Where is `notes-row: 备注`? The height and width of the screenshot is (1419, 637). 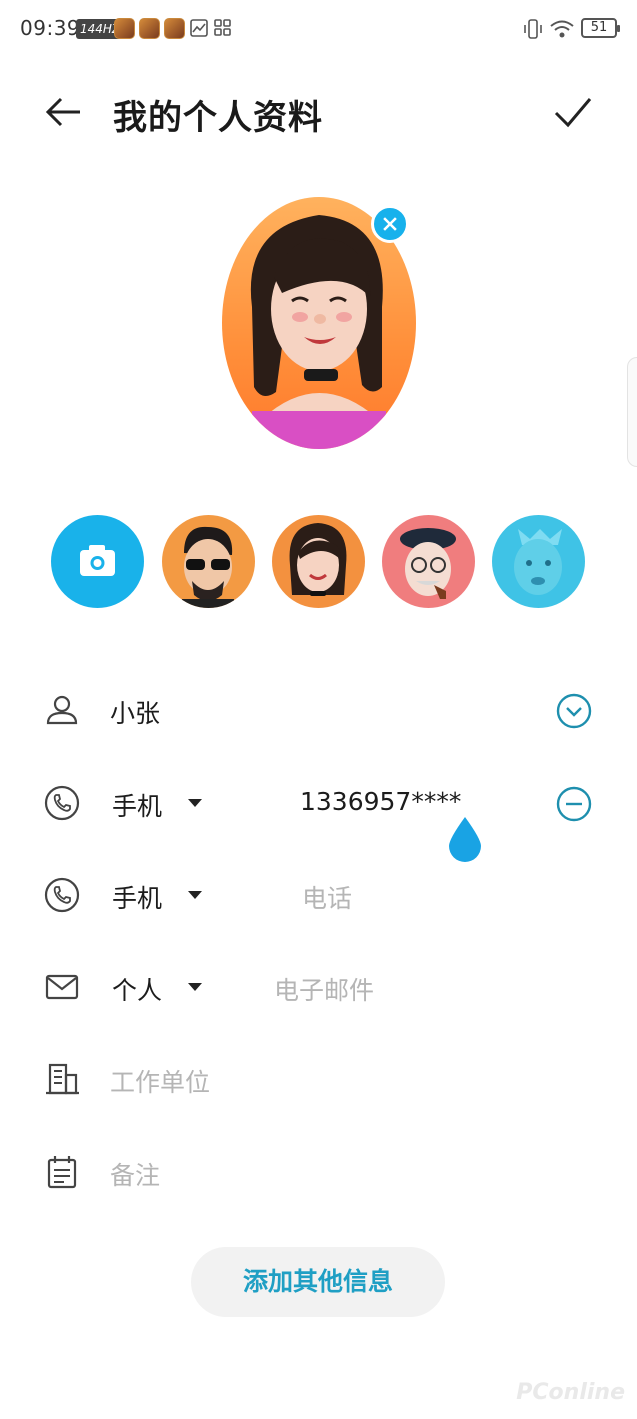 notes-row: 备注 is located at coordinates (318, 1173).